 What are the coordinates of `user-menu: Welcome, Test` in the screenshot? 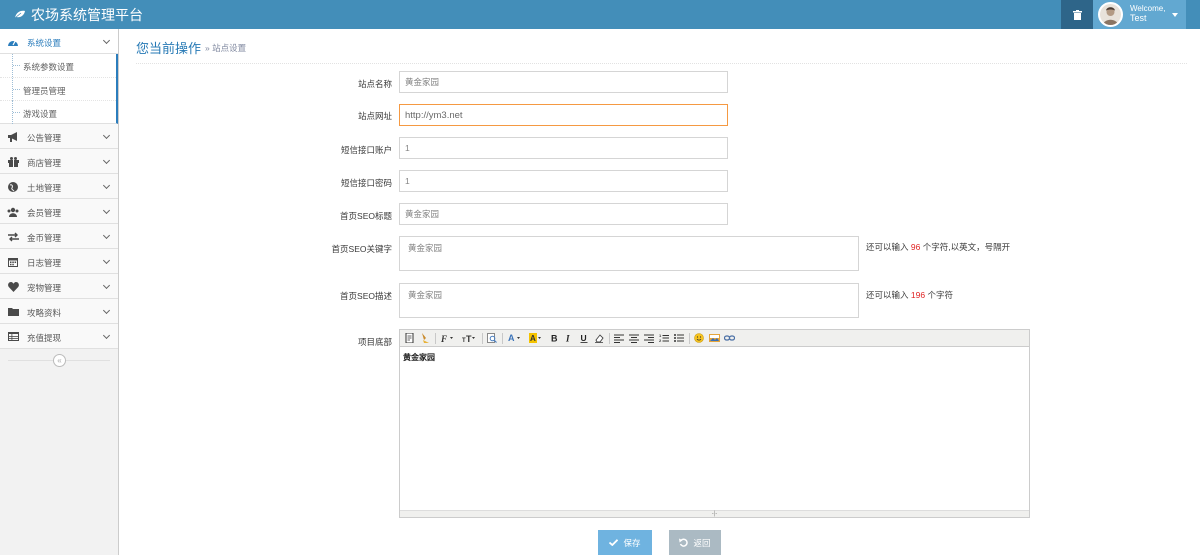 It's located at (1139, 14).